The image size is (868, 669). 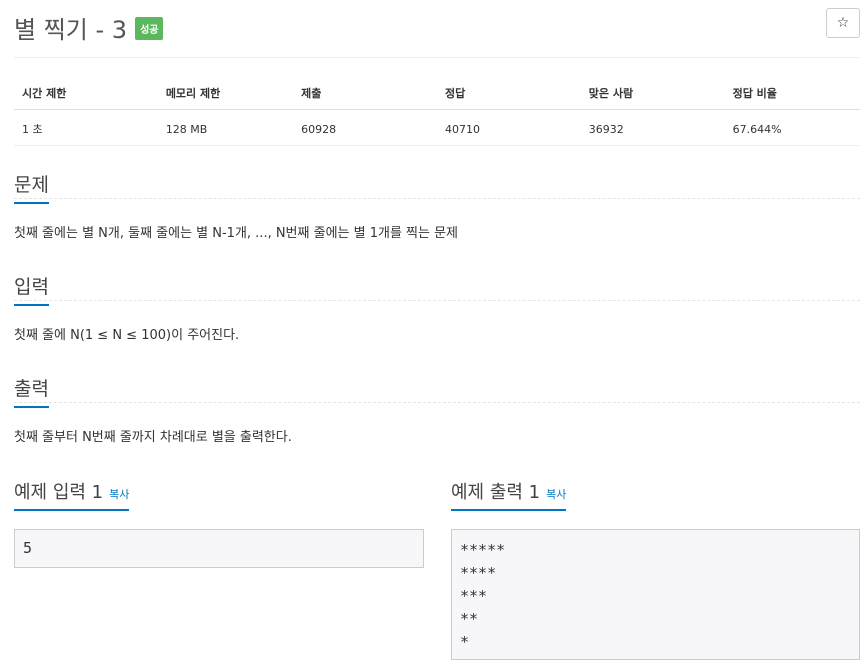 I want to click on input-heading: 입력, so click(x=31, y=289).